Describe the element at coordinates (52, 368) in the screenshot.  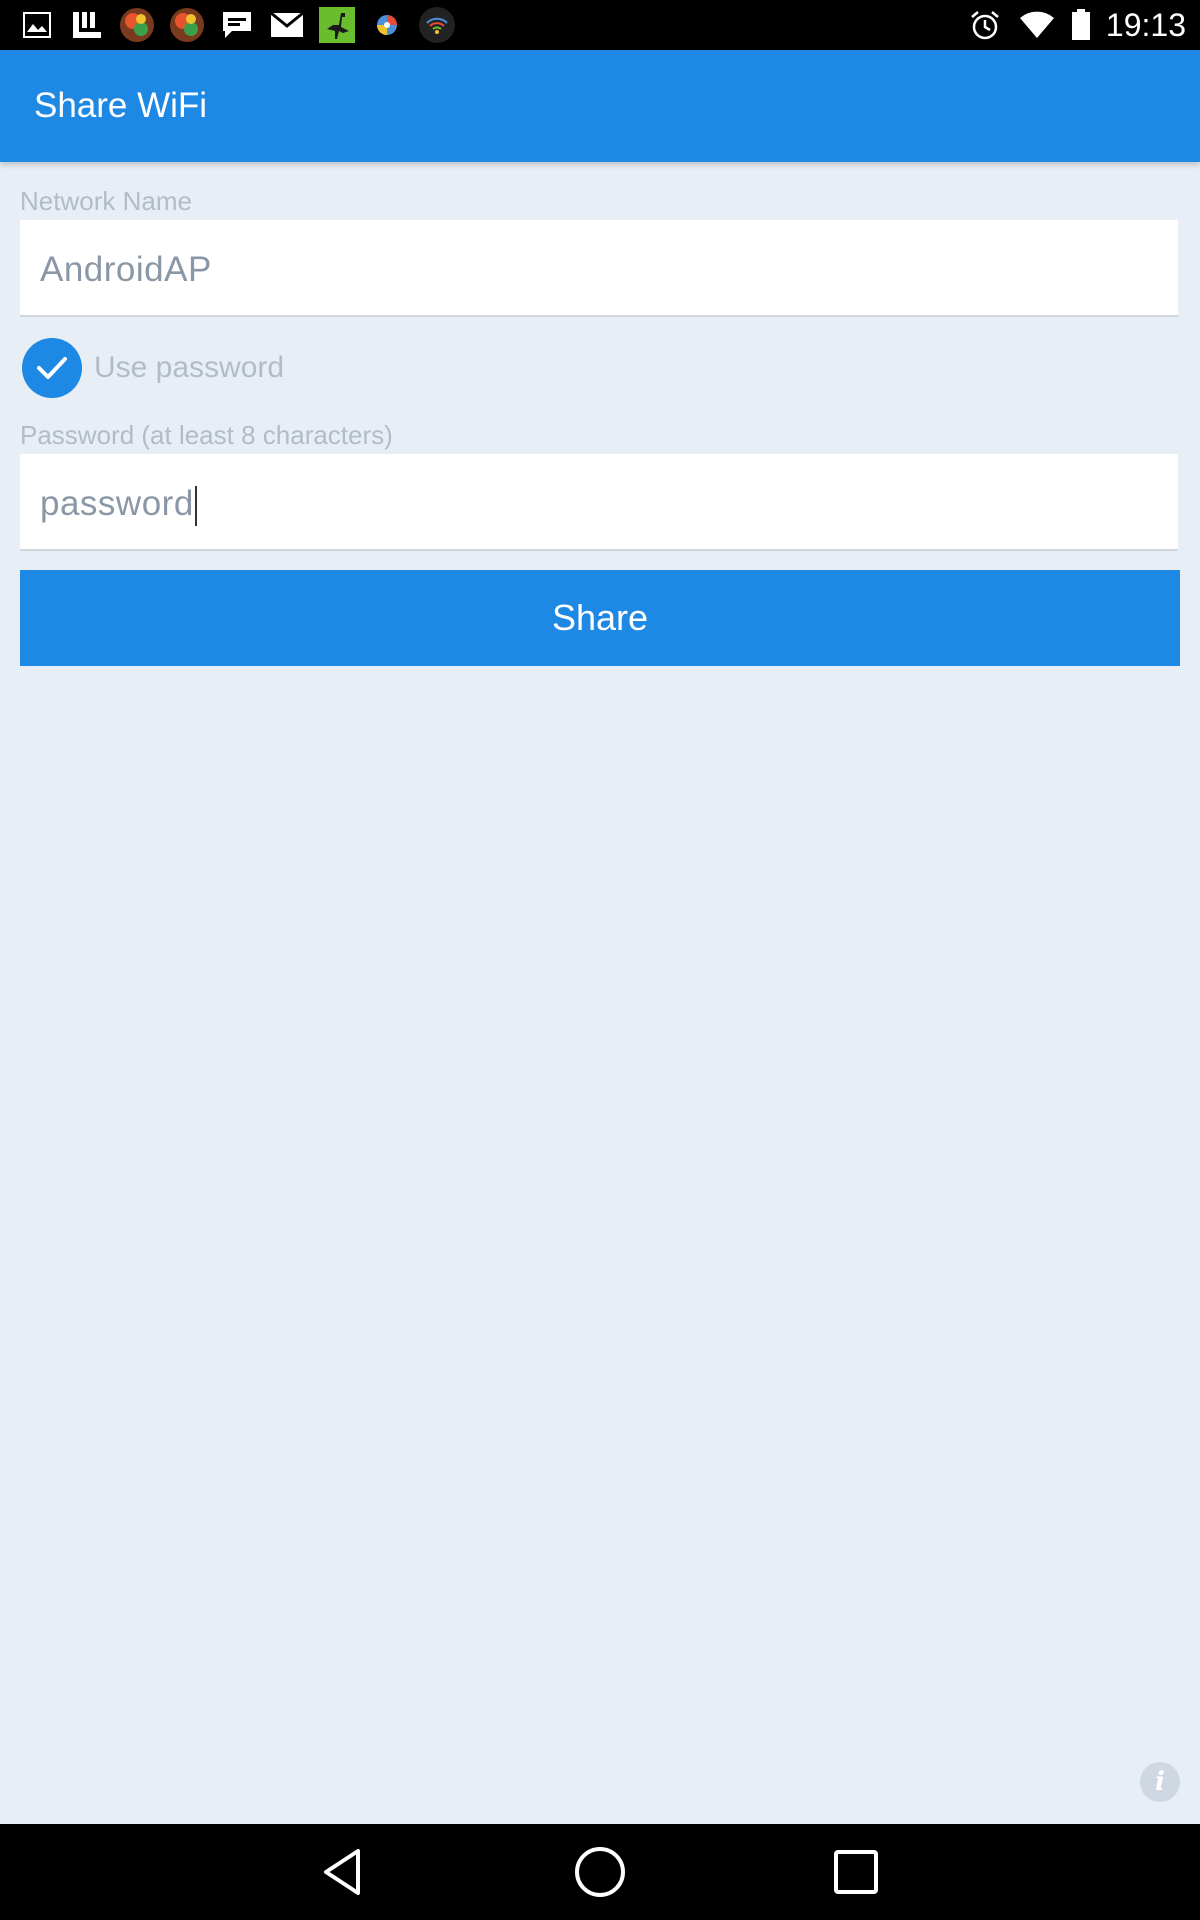
I see `checkmark-icon` at that location.